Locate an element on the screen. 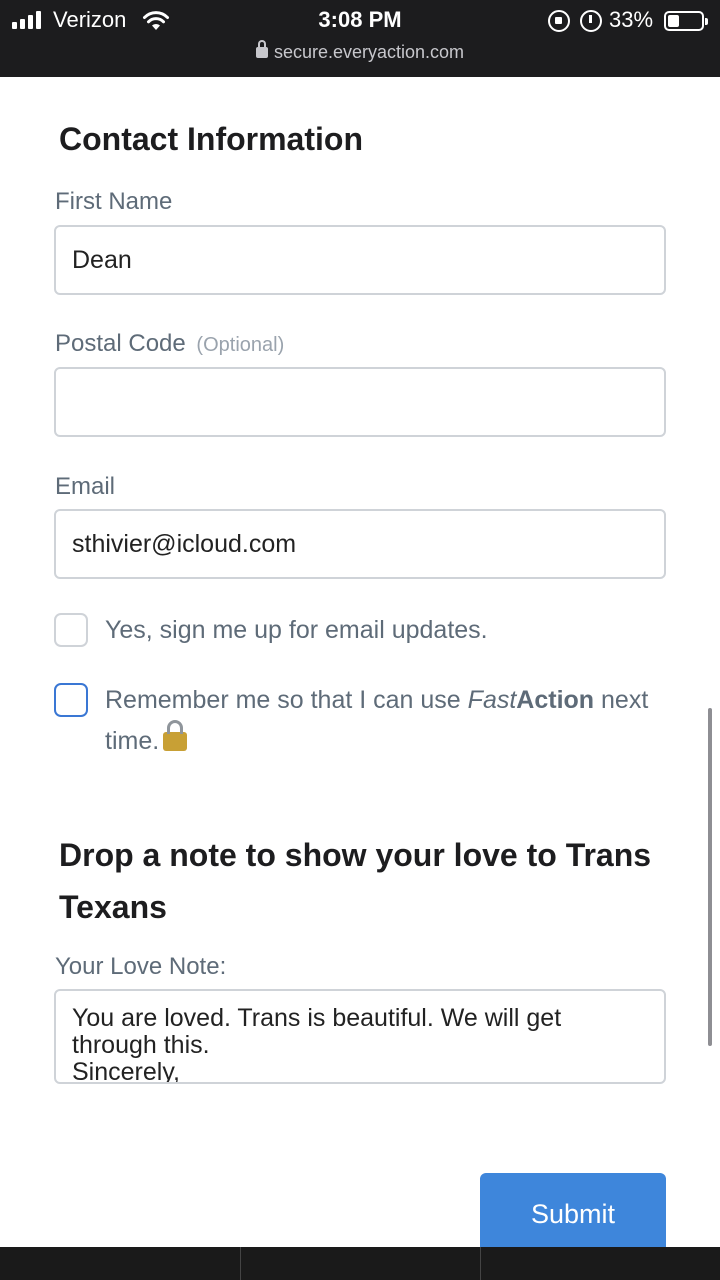 This screenshot has width=720, height=1280. address-bar: secure.everyaction.com is located at coordinates (360, 51).